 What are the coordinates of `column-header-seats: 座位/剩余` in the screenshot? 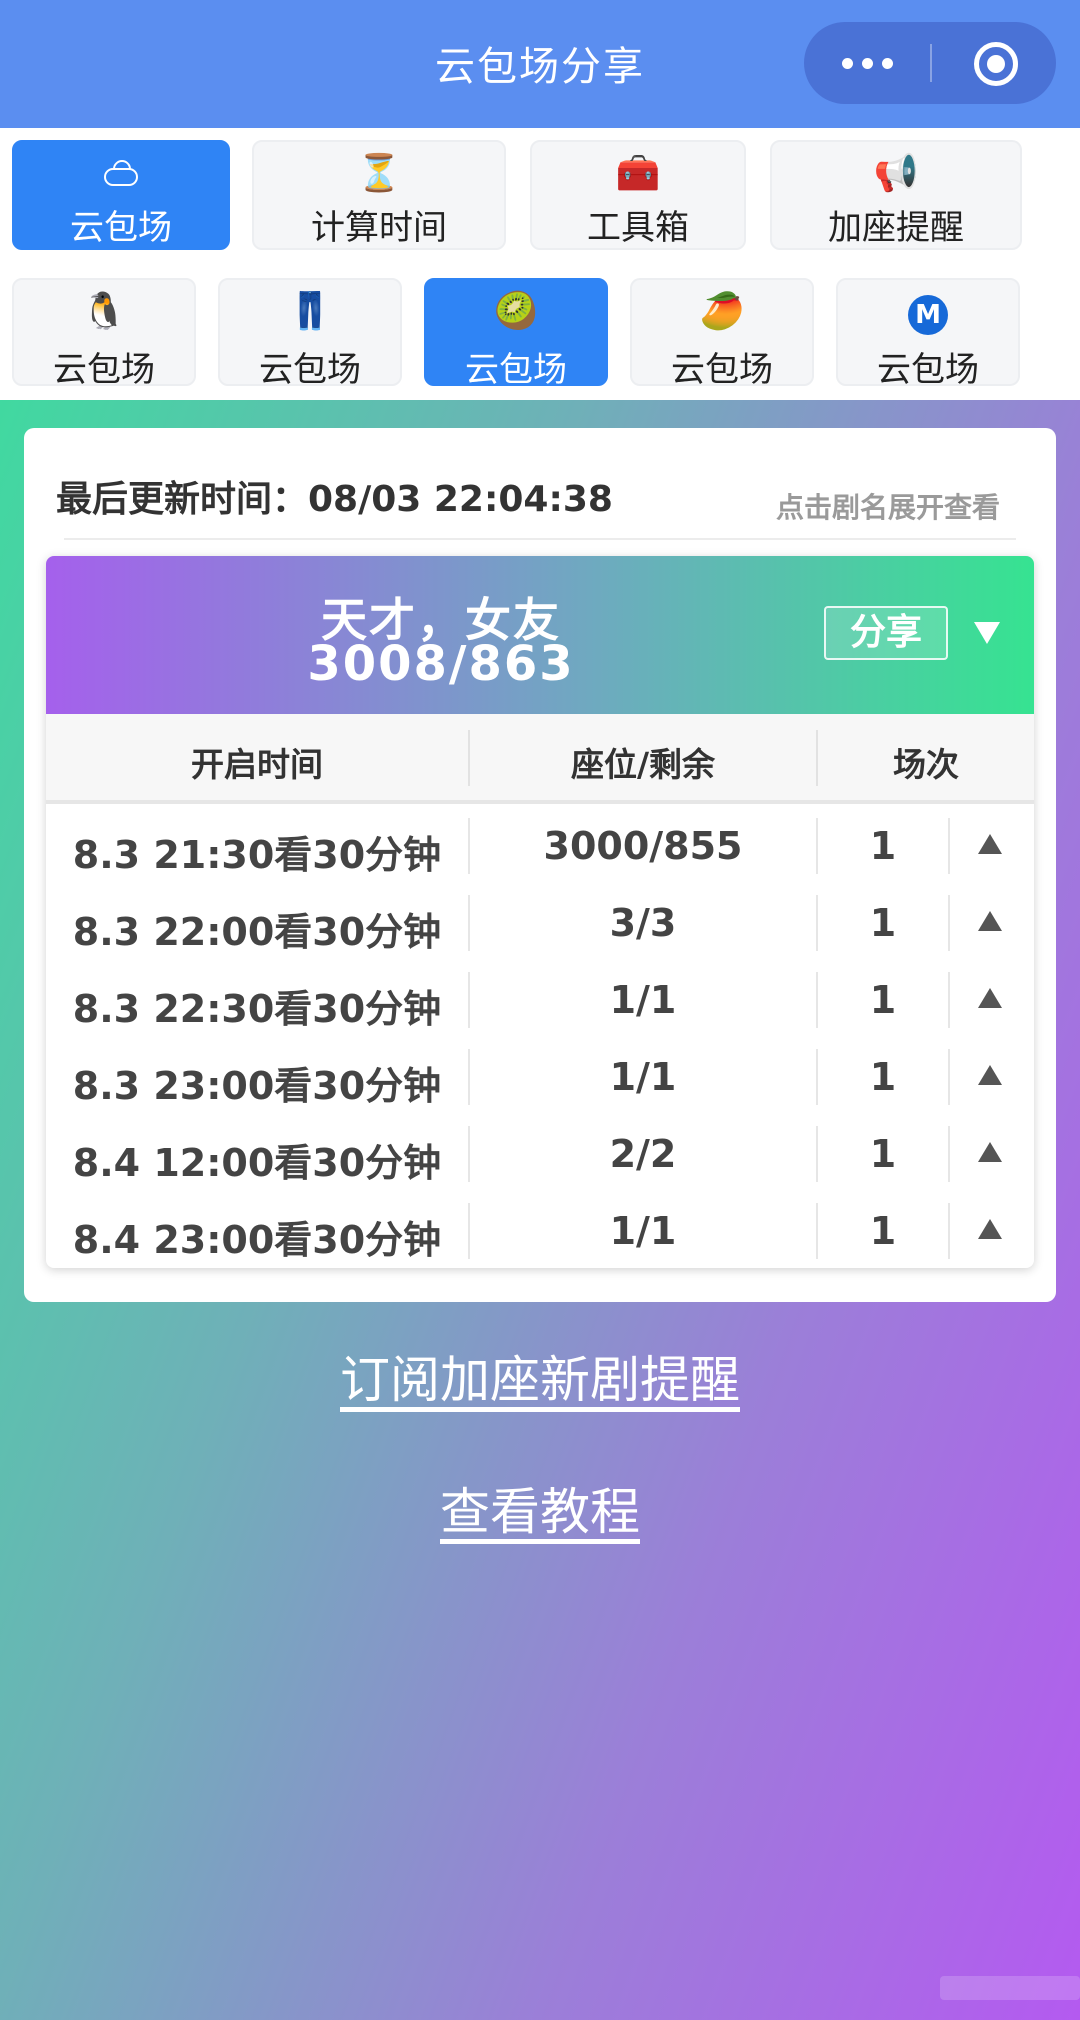 It's located at (643, 764).